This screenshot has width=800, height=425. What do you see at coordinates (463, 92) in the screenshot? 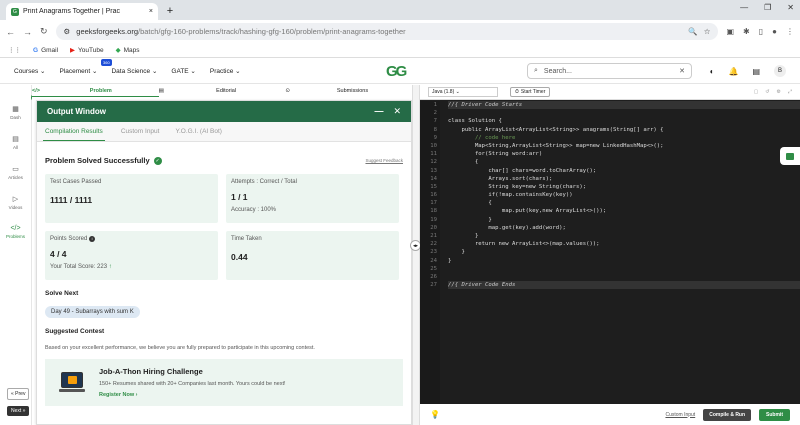
I see `language-select: Java (1.8) ⌄` at bounding box center [463, 92].